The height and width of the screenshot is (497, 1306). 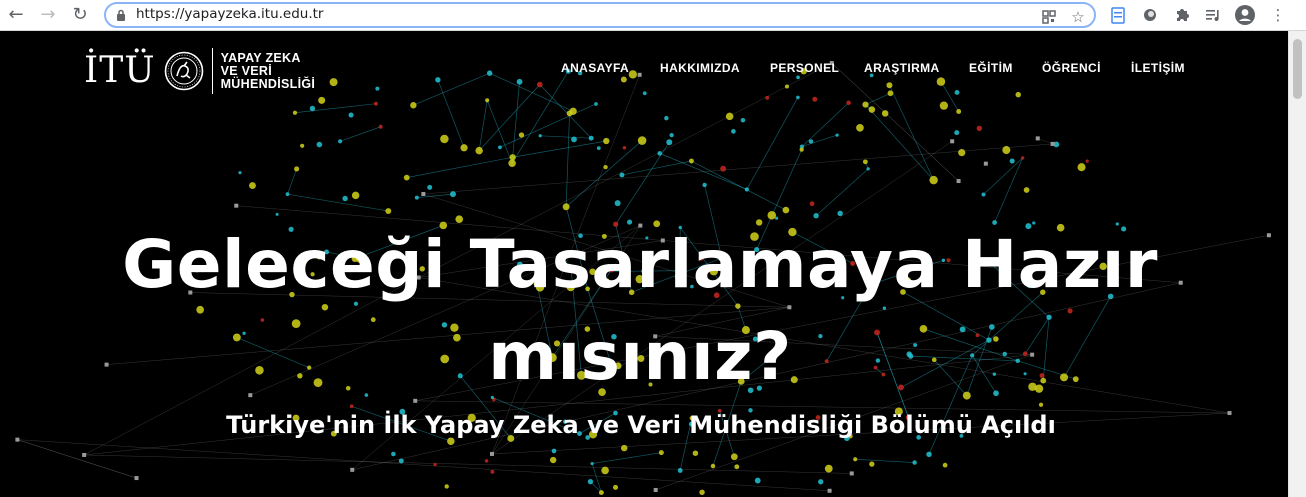 What do you see at coordinates (1150, 15) in the screenshot?
I see `circle-extension-icon` at bounding box center [1150, 15].